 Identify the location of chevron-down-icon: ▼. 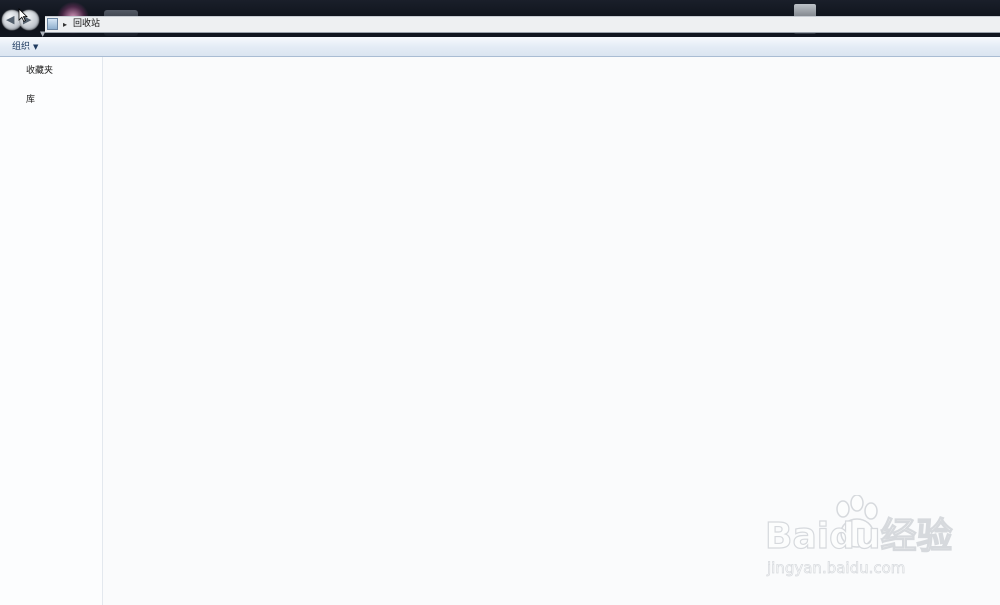
(36, 47).